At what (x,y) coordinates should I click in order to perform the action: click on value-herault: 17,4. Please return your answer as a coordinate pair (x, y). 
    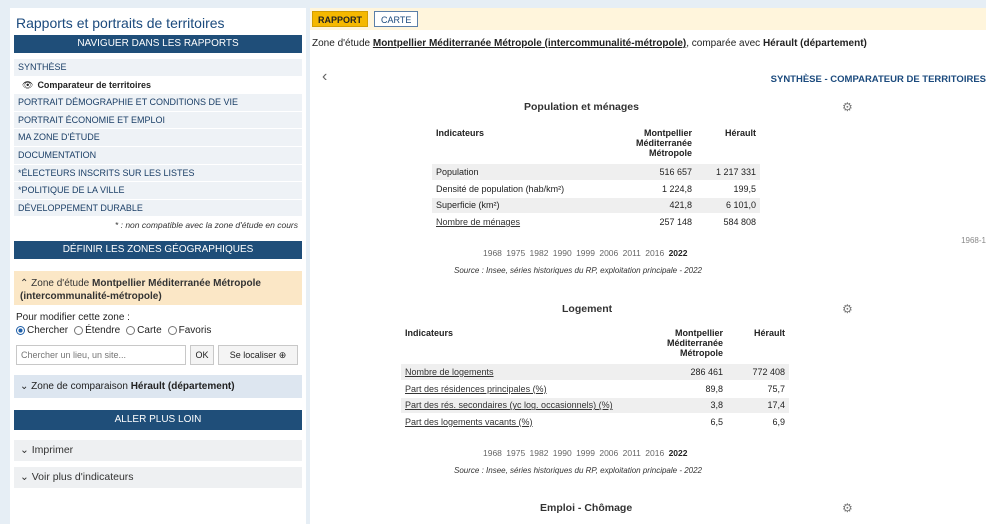
    Looking at the image, I should click on (758, 405).